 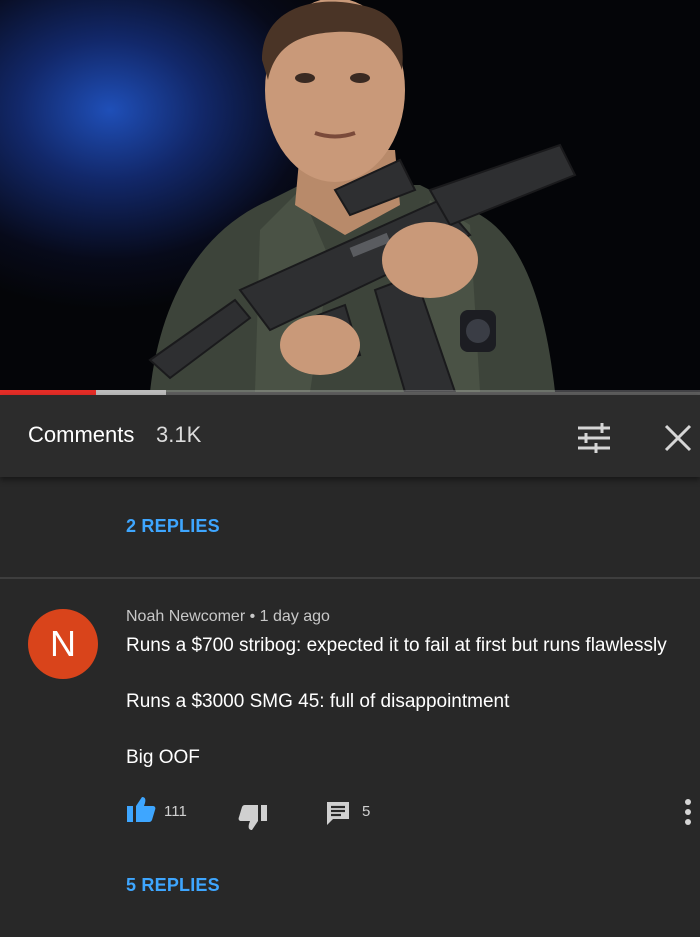 I want to click on comment-meta: Noah Newcomer • 1 day ago, so click(x=228, y=617).